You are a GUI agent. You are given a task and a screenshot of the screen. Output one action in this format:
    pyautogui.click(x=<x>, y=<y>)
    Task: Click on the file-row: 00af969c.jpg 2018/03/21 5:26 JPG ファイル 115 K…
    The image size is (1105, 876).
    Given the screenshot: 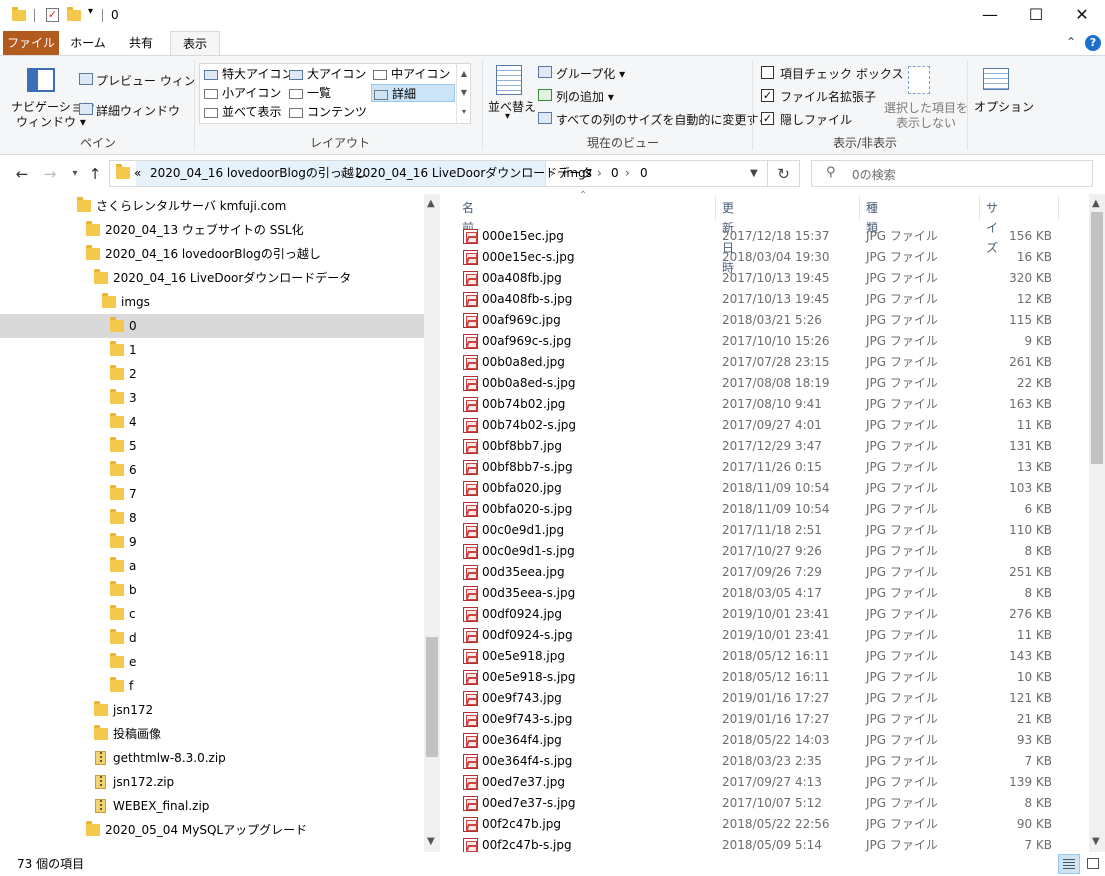 What is the action you would take?
    pyautogui.click(x=758, y=320)
    